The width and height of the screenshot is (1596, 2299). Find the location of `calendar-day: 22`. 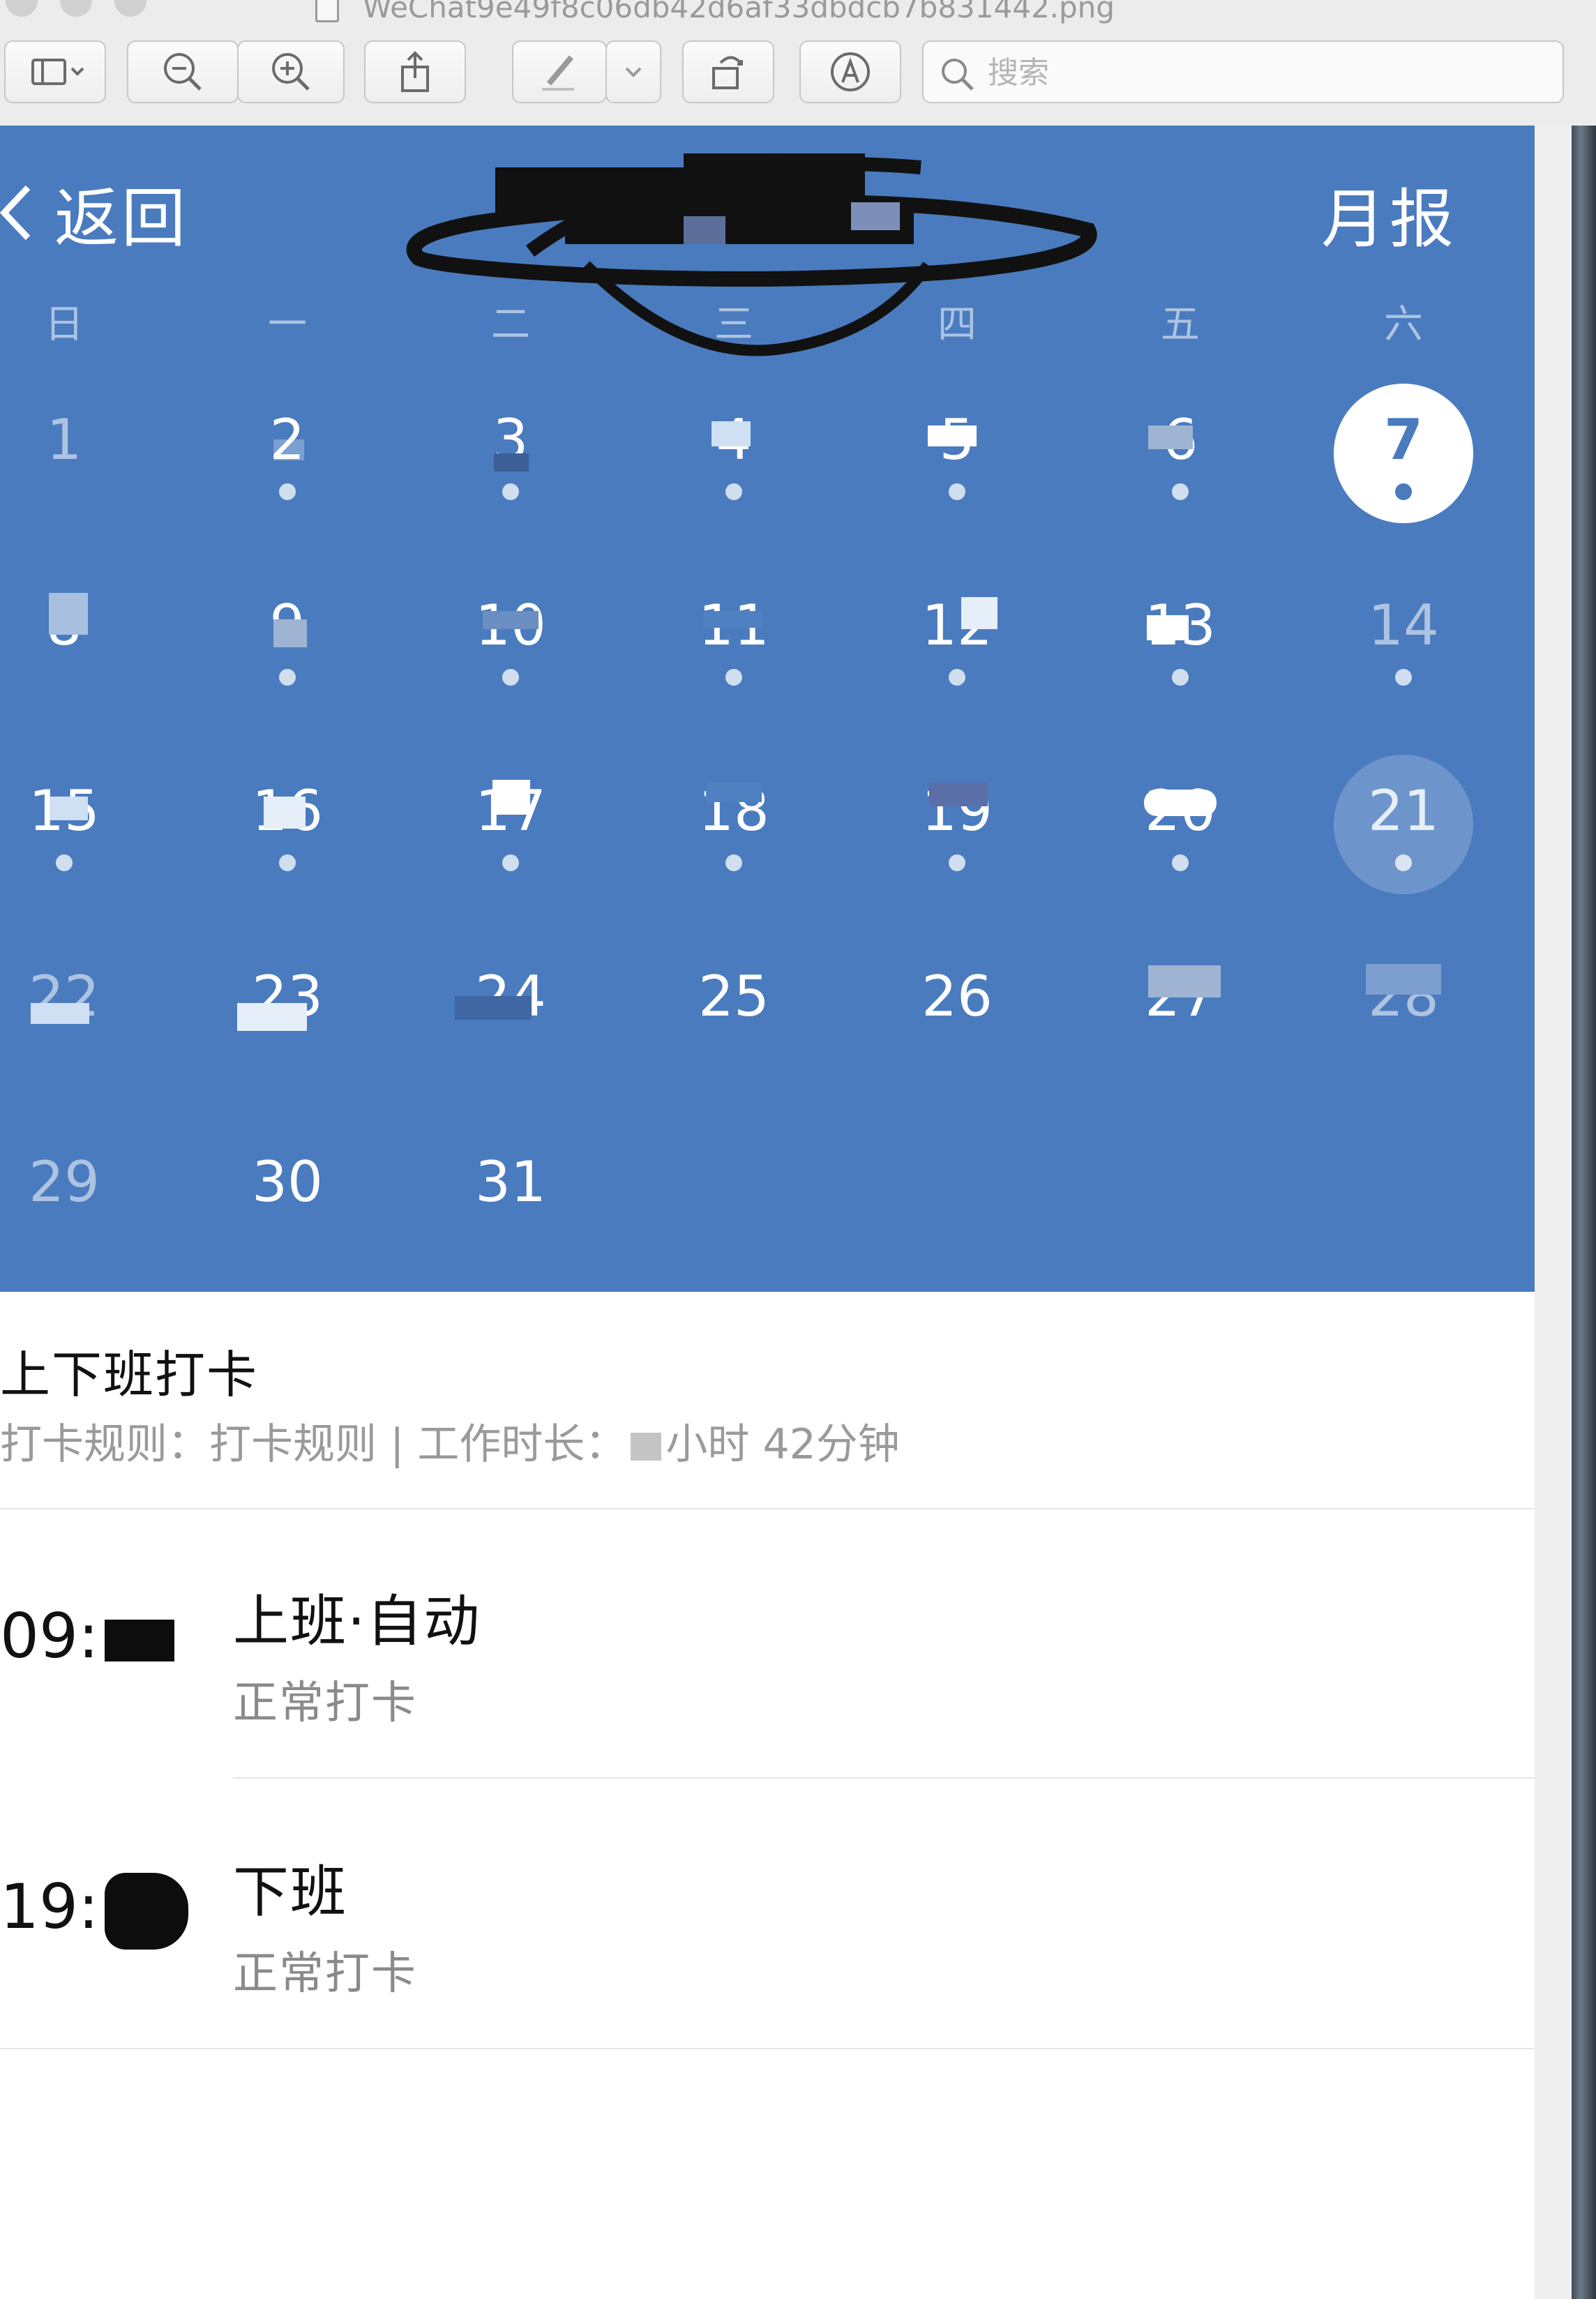

calendar-day: 22 is located at coordinates (67, 1010).